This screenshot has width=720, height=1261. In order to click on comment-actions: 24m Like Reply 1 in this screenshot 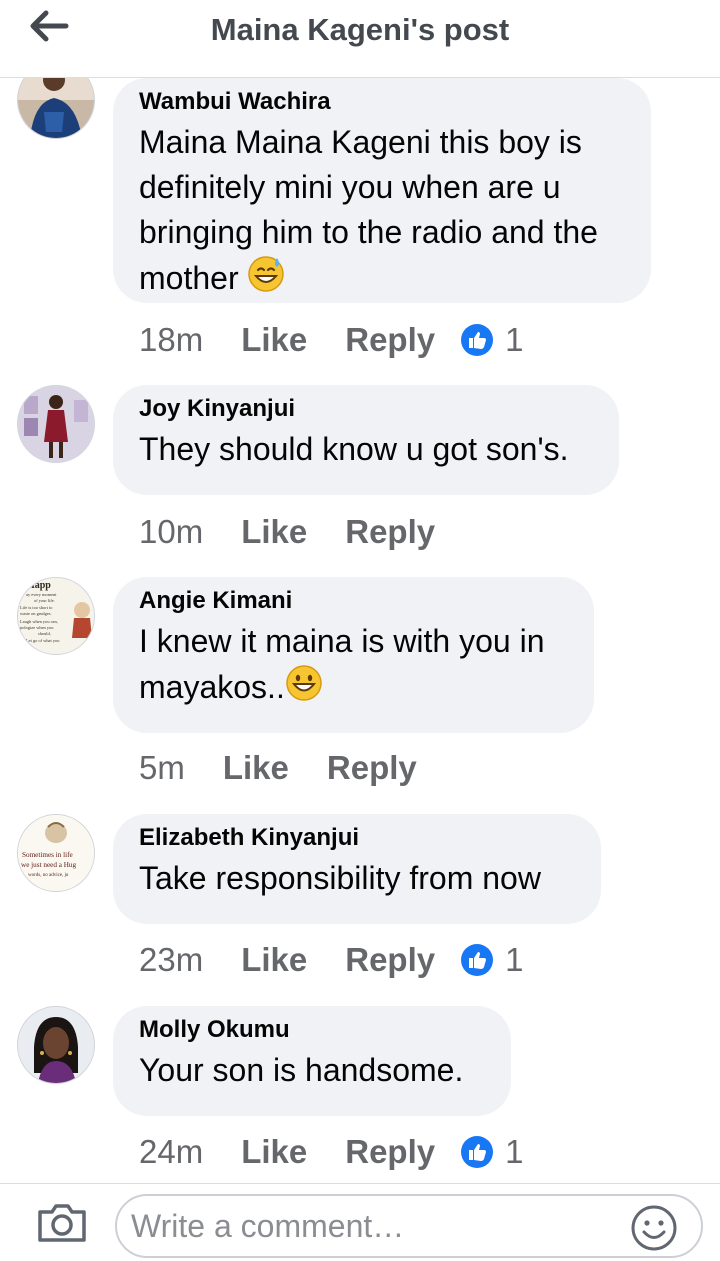, I will do `click(331, 1152)`.